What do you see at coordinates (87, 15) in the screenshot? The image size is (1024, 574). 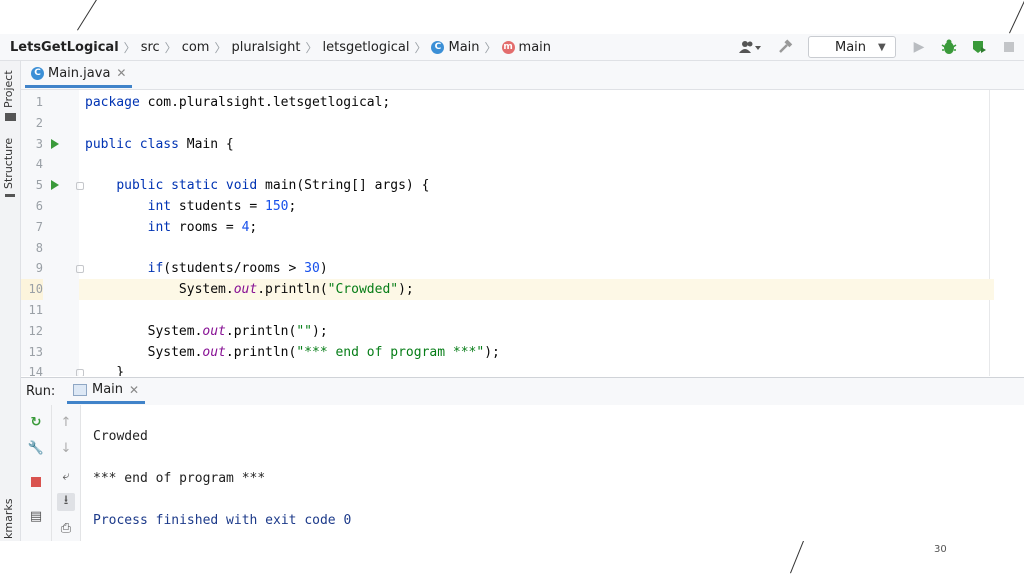 I see `decorative-line-top-left` at bounding box center [87, 15].